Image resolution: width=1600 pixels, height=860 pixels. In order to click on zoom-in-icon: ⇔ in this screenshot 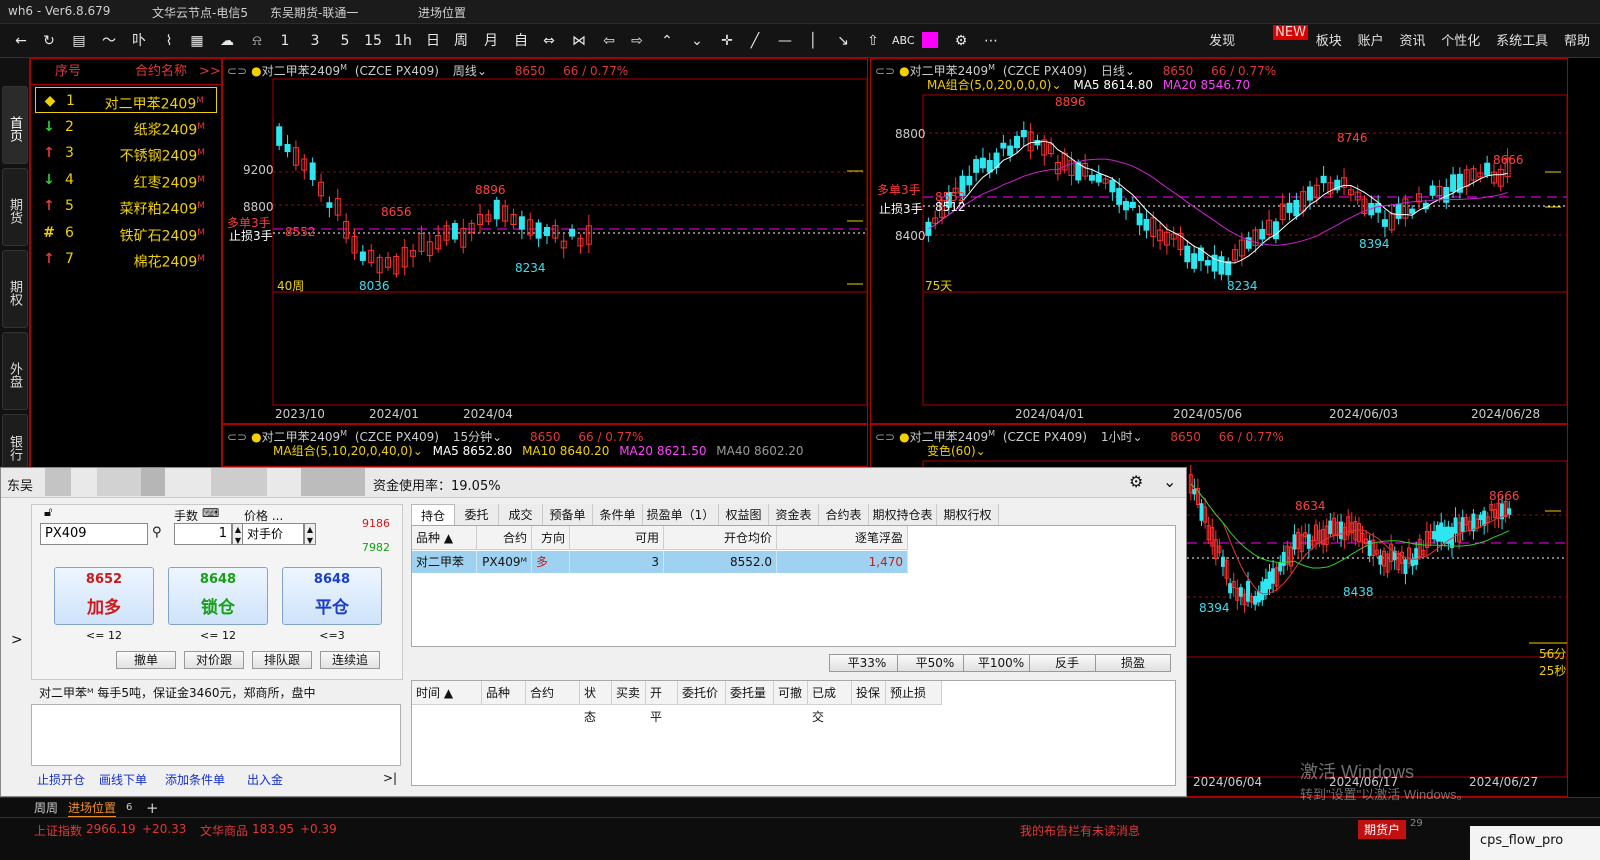, I will do `click(549, 41)`.